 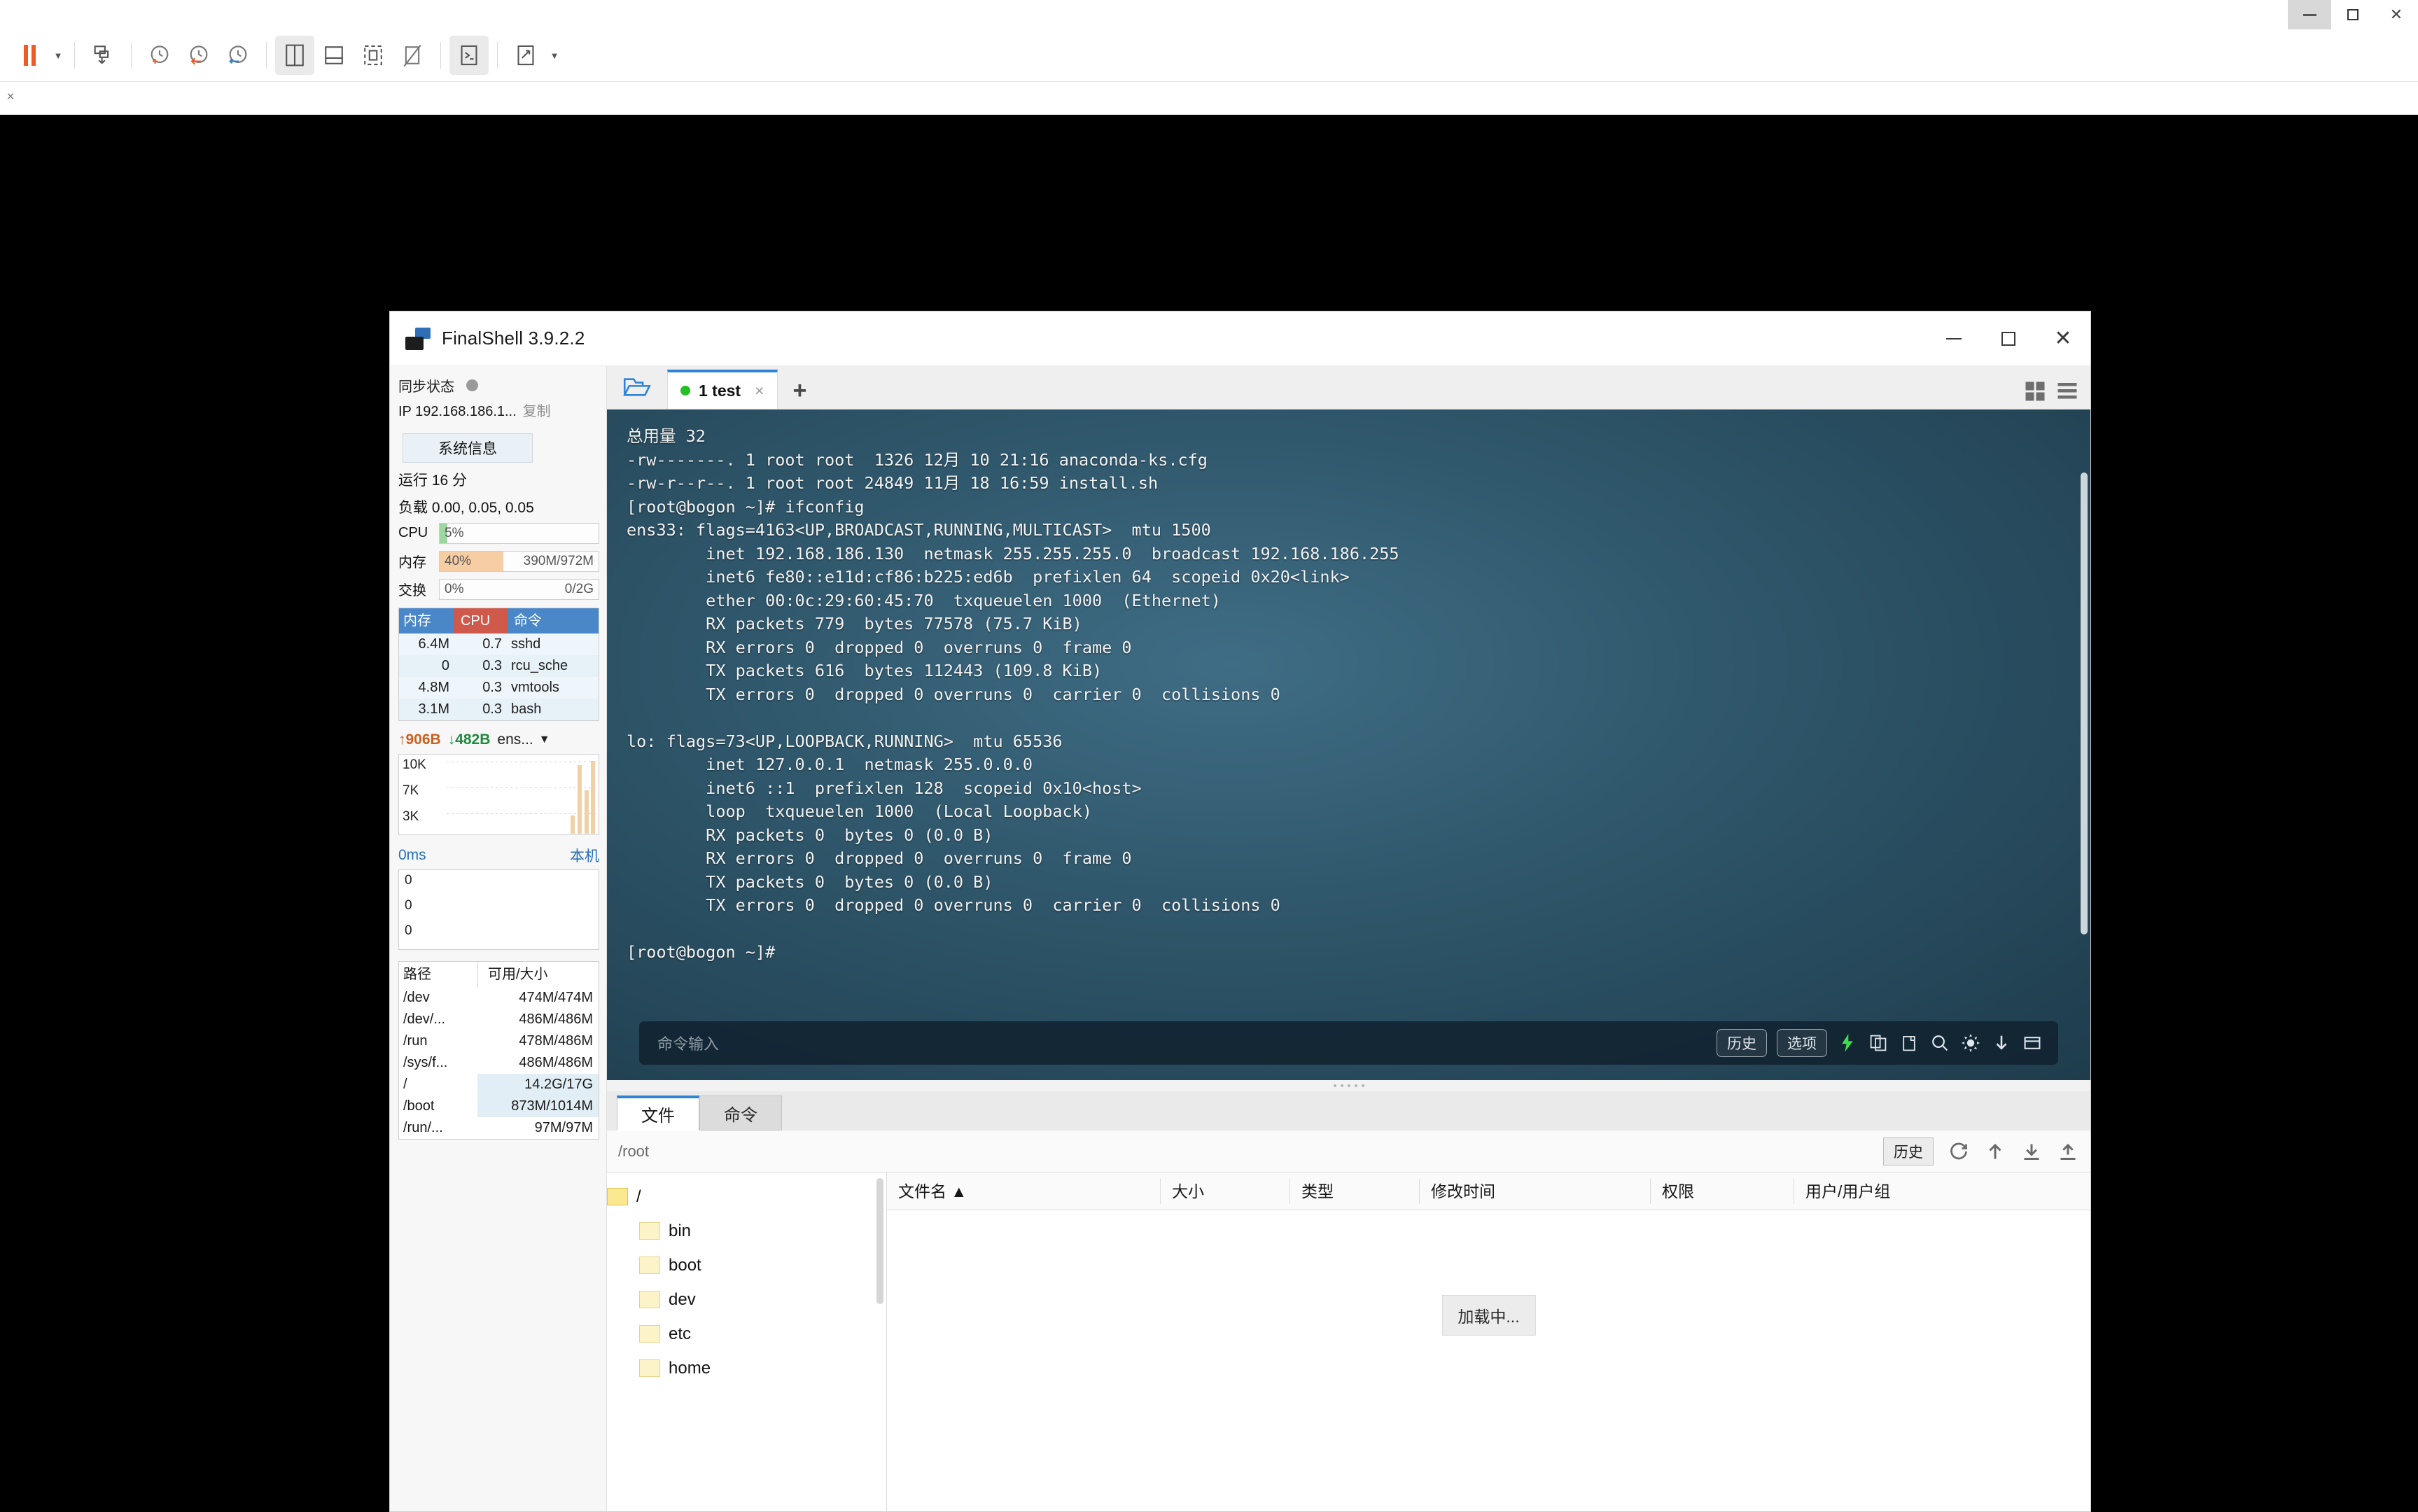 What do you see at coordinates (537, 410) in the screenshot?
I see `copy-ip-button: 复制` at bounding box center [537, 410].